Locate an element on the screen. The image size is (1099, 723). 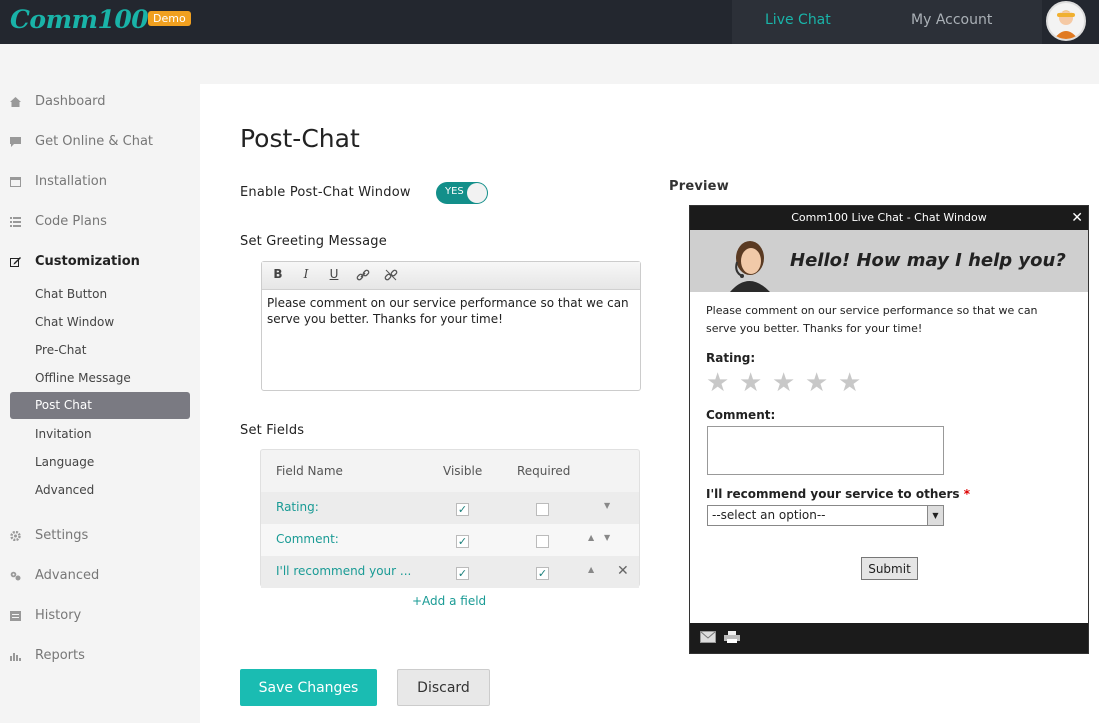
close-icon: ✕ is located at coordinates (1077, 218).